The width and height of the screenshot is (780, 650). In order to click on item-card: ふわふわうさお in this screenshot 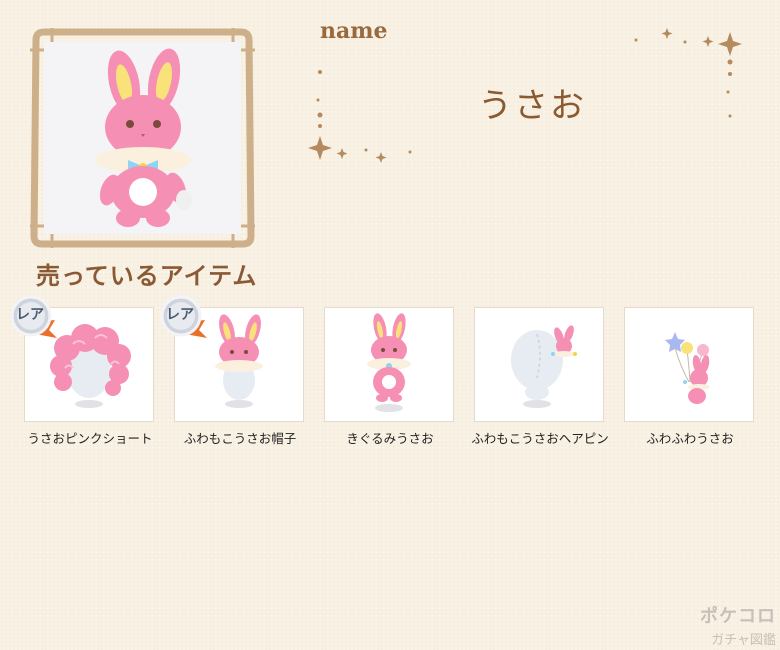, I will do `click(685, 383)`.